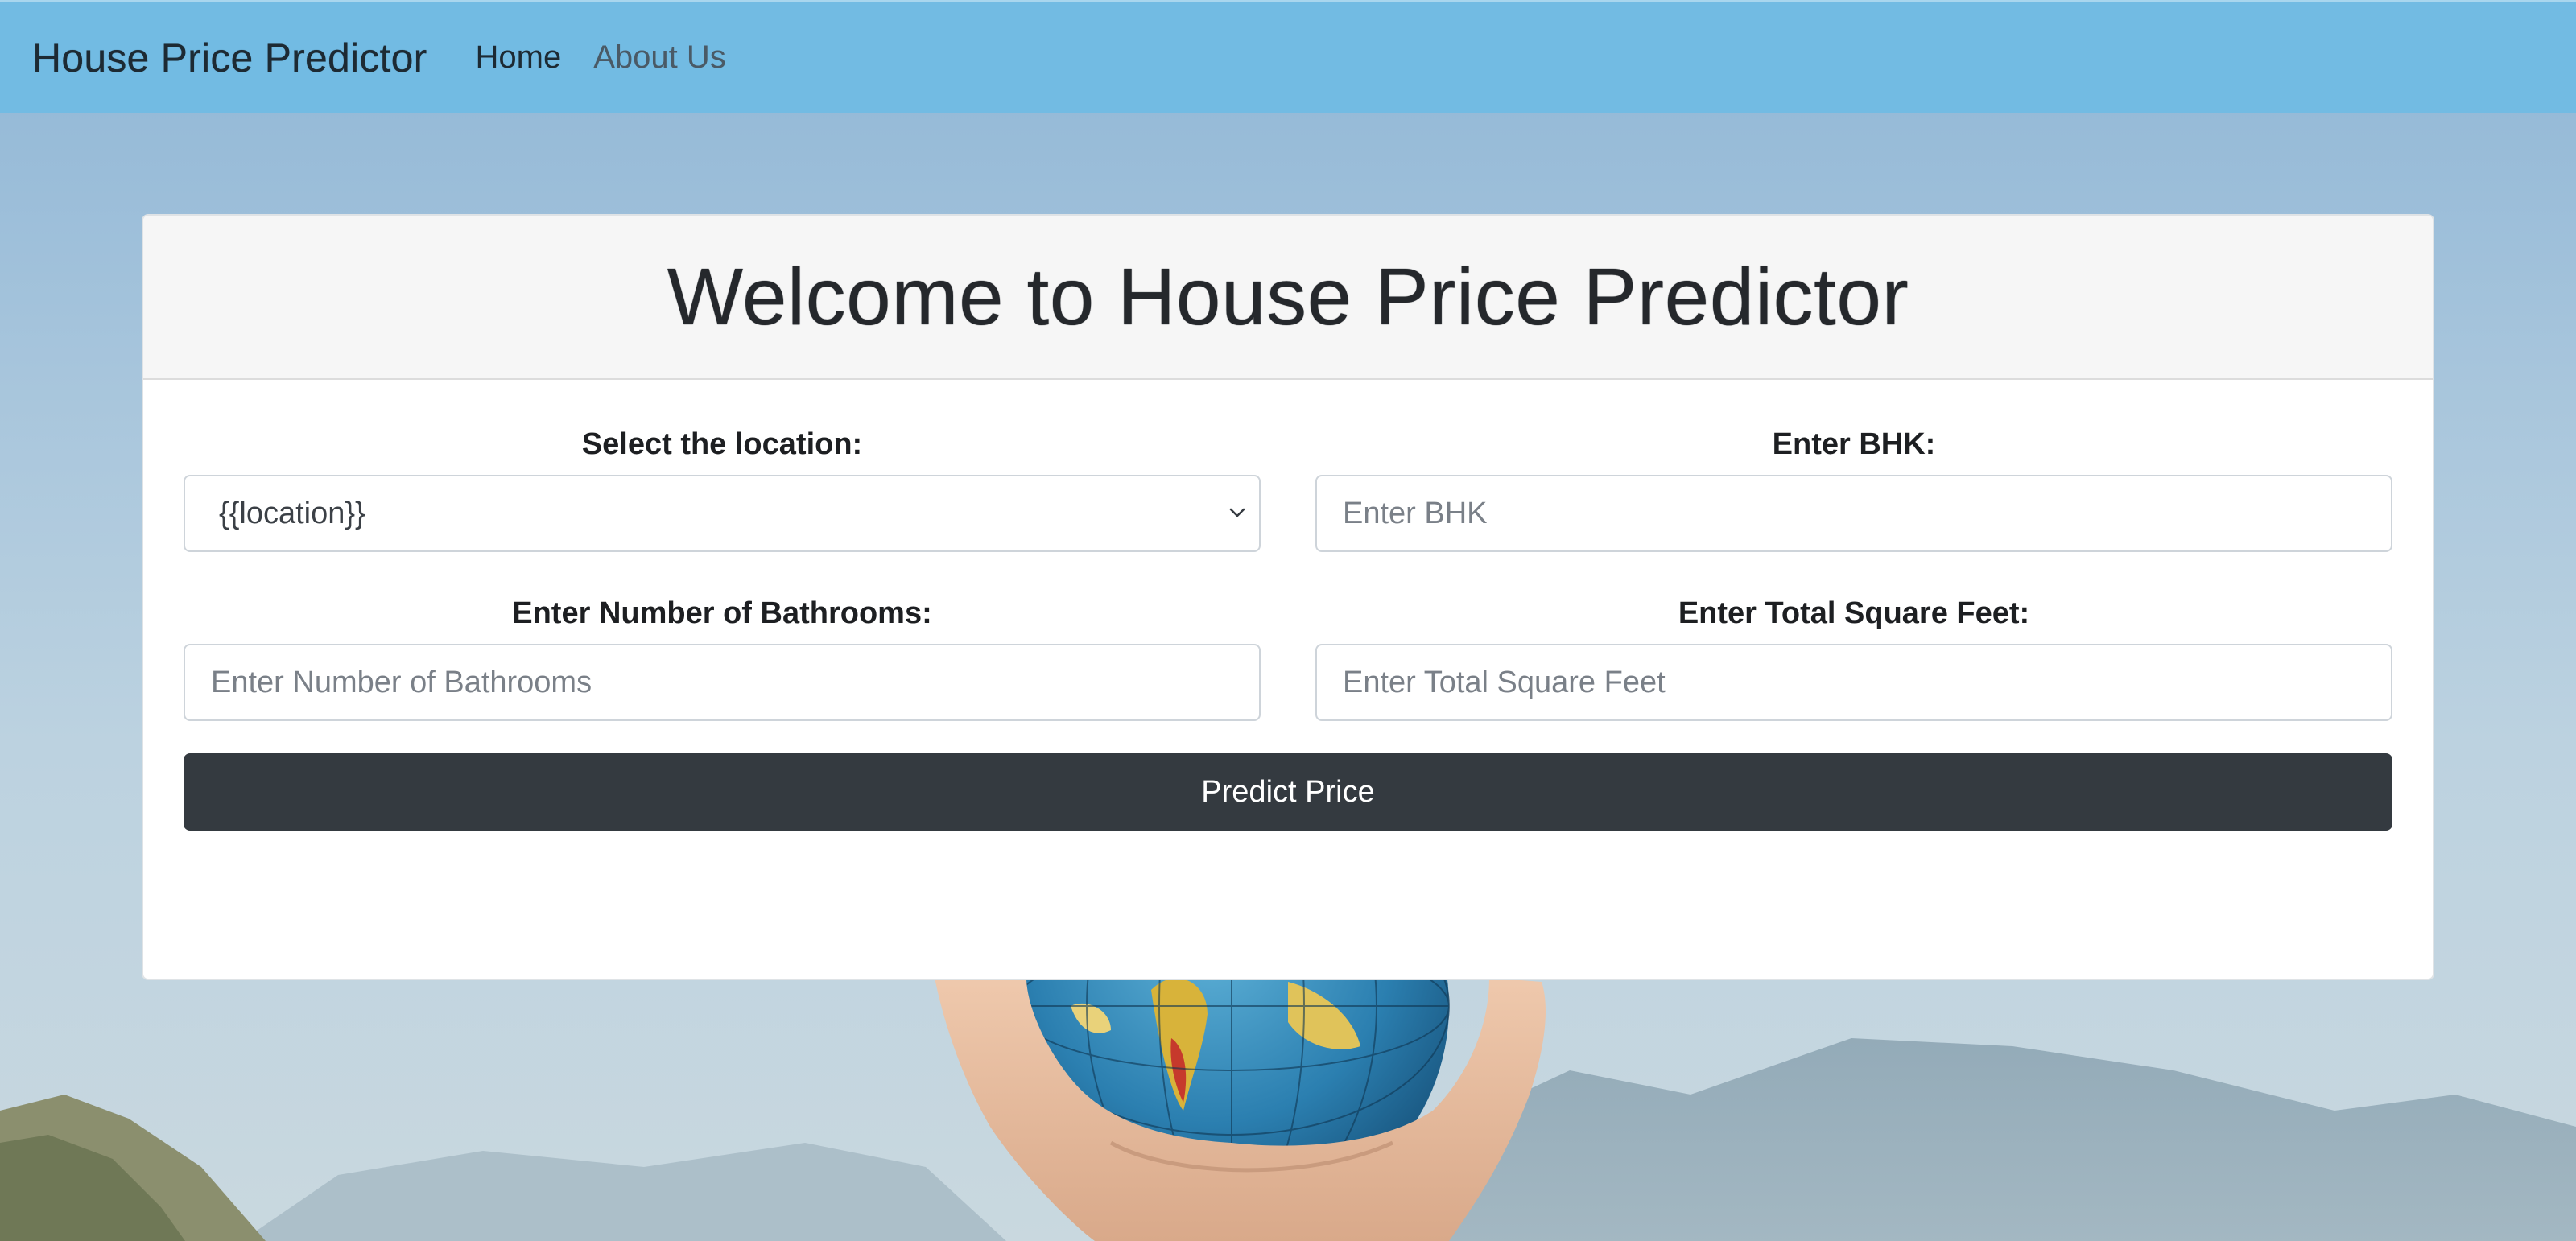 This screenshot has height=1241, width=2576. I want to click on chevron-down-icon, so click(1237, 512).